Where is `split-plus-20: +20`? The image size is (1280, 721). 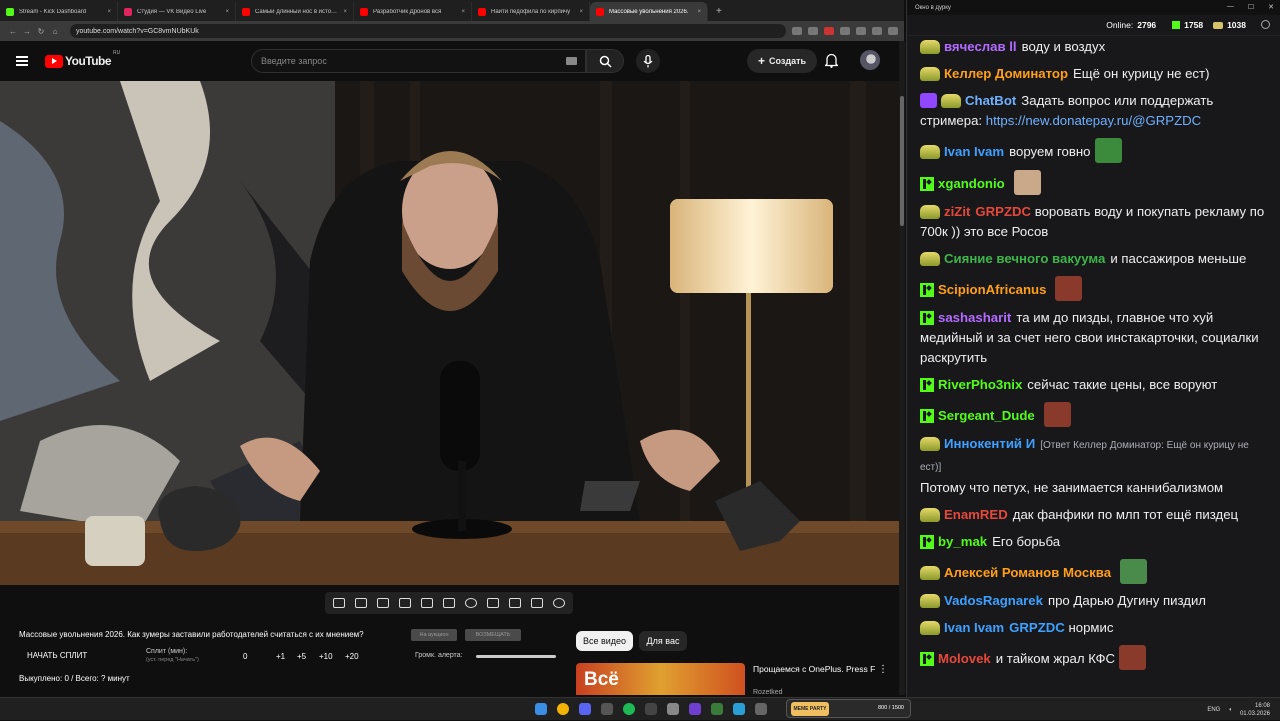 split-plus-20: +20 is located at coordinates (352, 656).